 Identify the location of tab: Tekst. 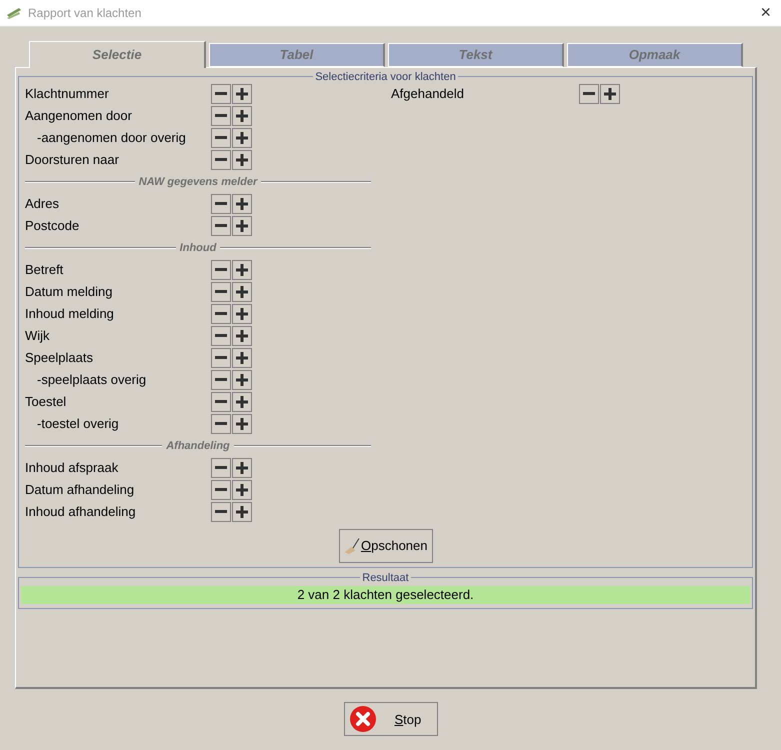
(476, 54).